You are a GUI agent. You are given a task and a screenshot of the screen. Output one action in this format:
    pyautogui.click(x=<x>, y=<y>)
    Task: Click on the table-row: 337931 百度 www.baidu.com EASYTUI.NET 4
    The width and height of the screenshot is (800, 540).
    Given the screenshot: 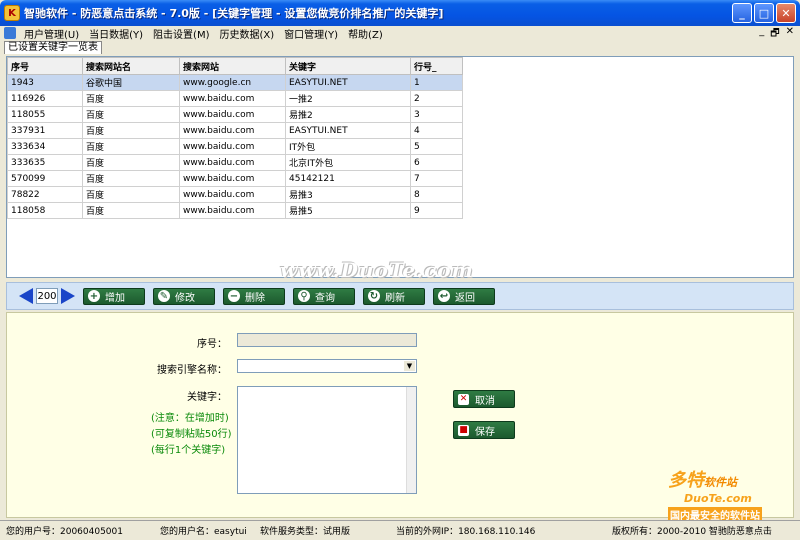 What is the action you would take?
    pyautogui.click(x=235, y=130)
    